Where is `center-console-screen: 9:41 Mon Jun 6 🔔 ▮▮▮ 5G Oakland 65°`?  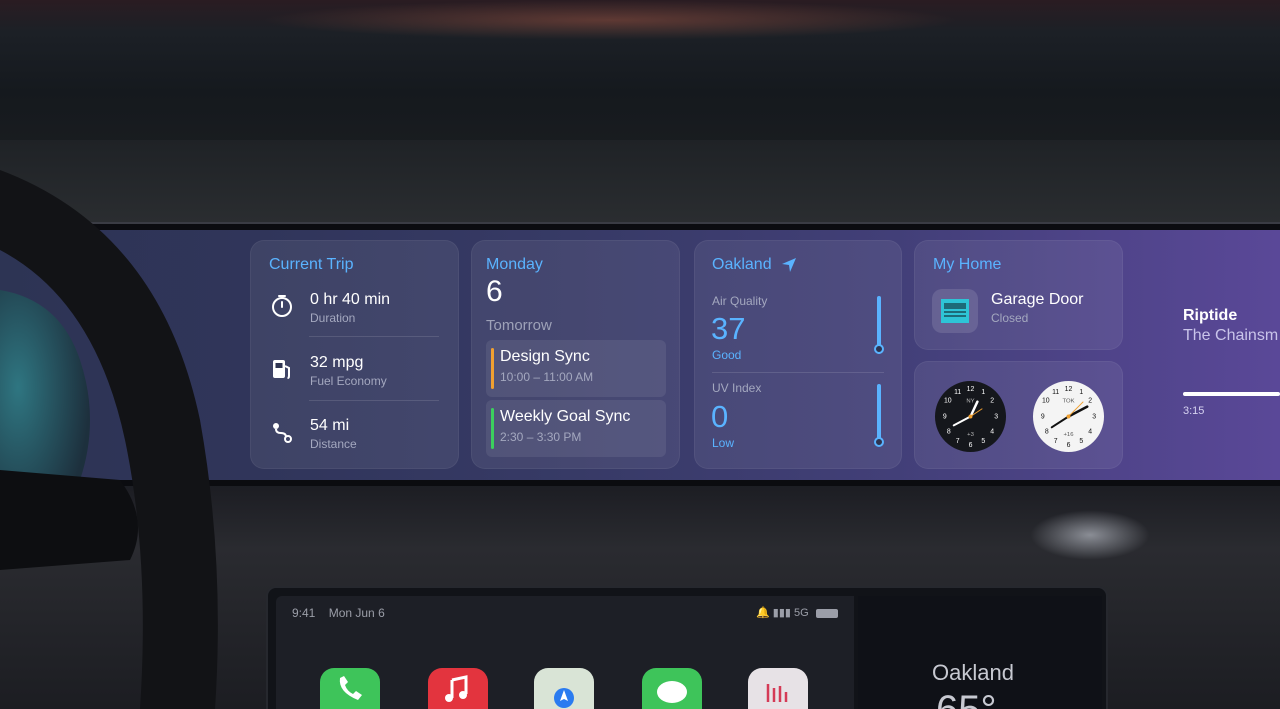
center-console-screen: 9:41 Mon Jun 6 🔔 ▮▮▮ 5G Oakland 65° is located at coordinates (687, 647).